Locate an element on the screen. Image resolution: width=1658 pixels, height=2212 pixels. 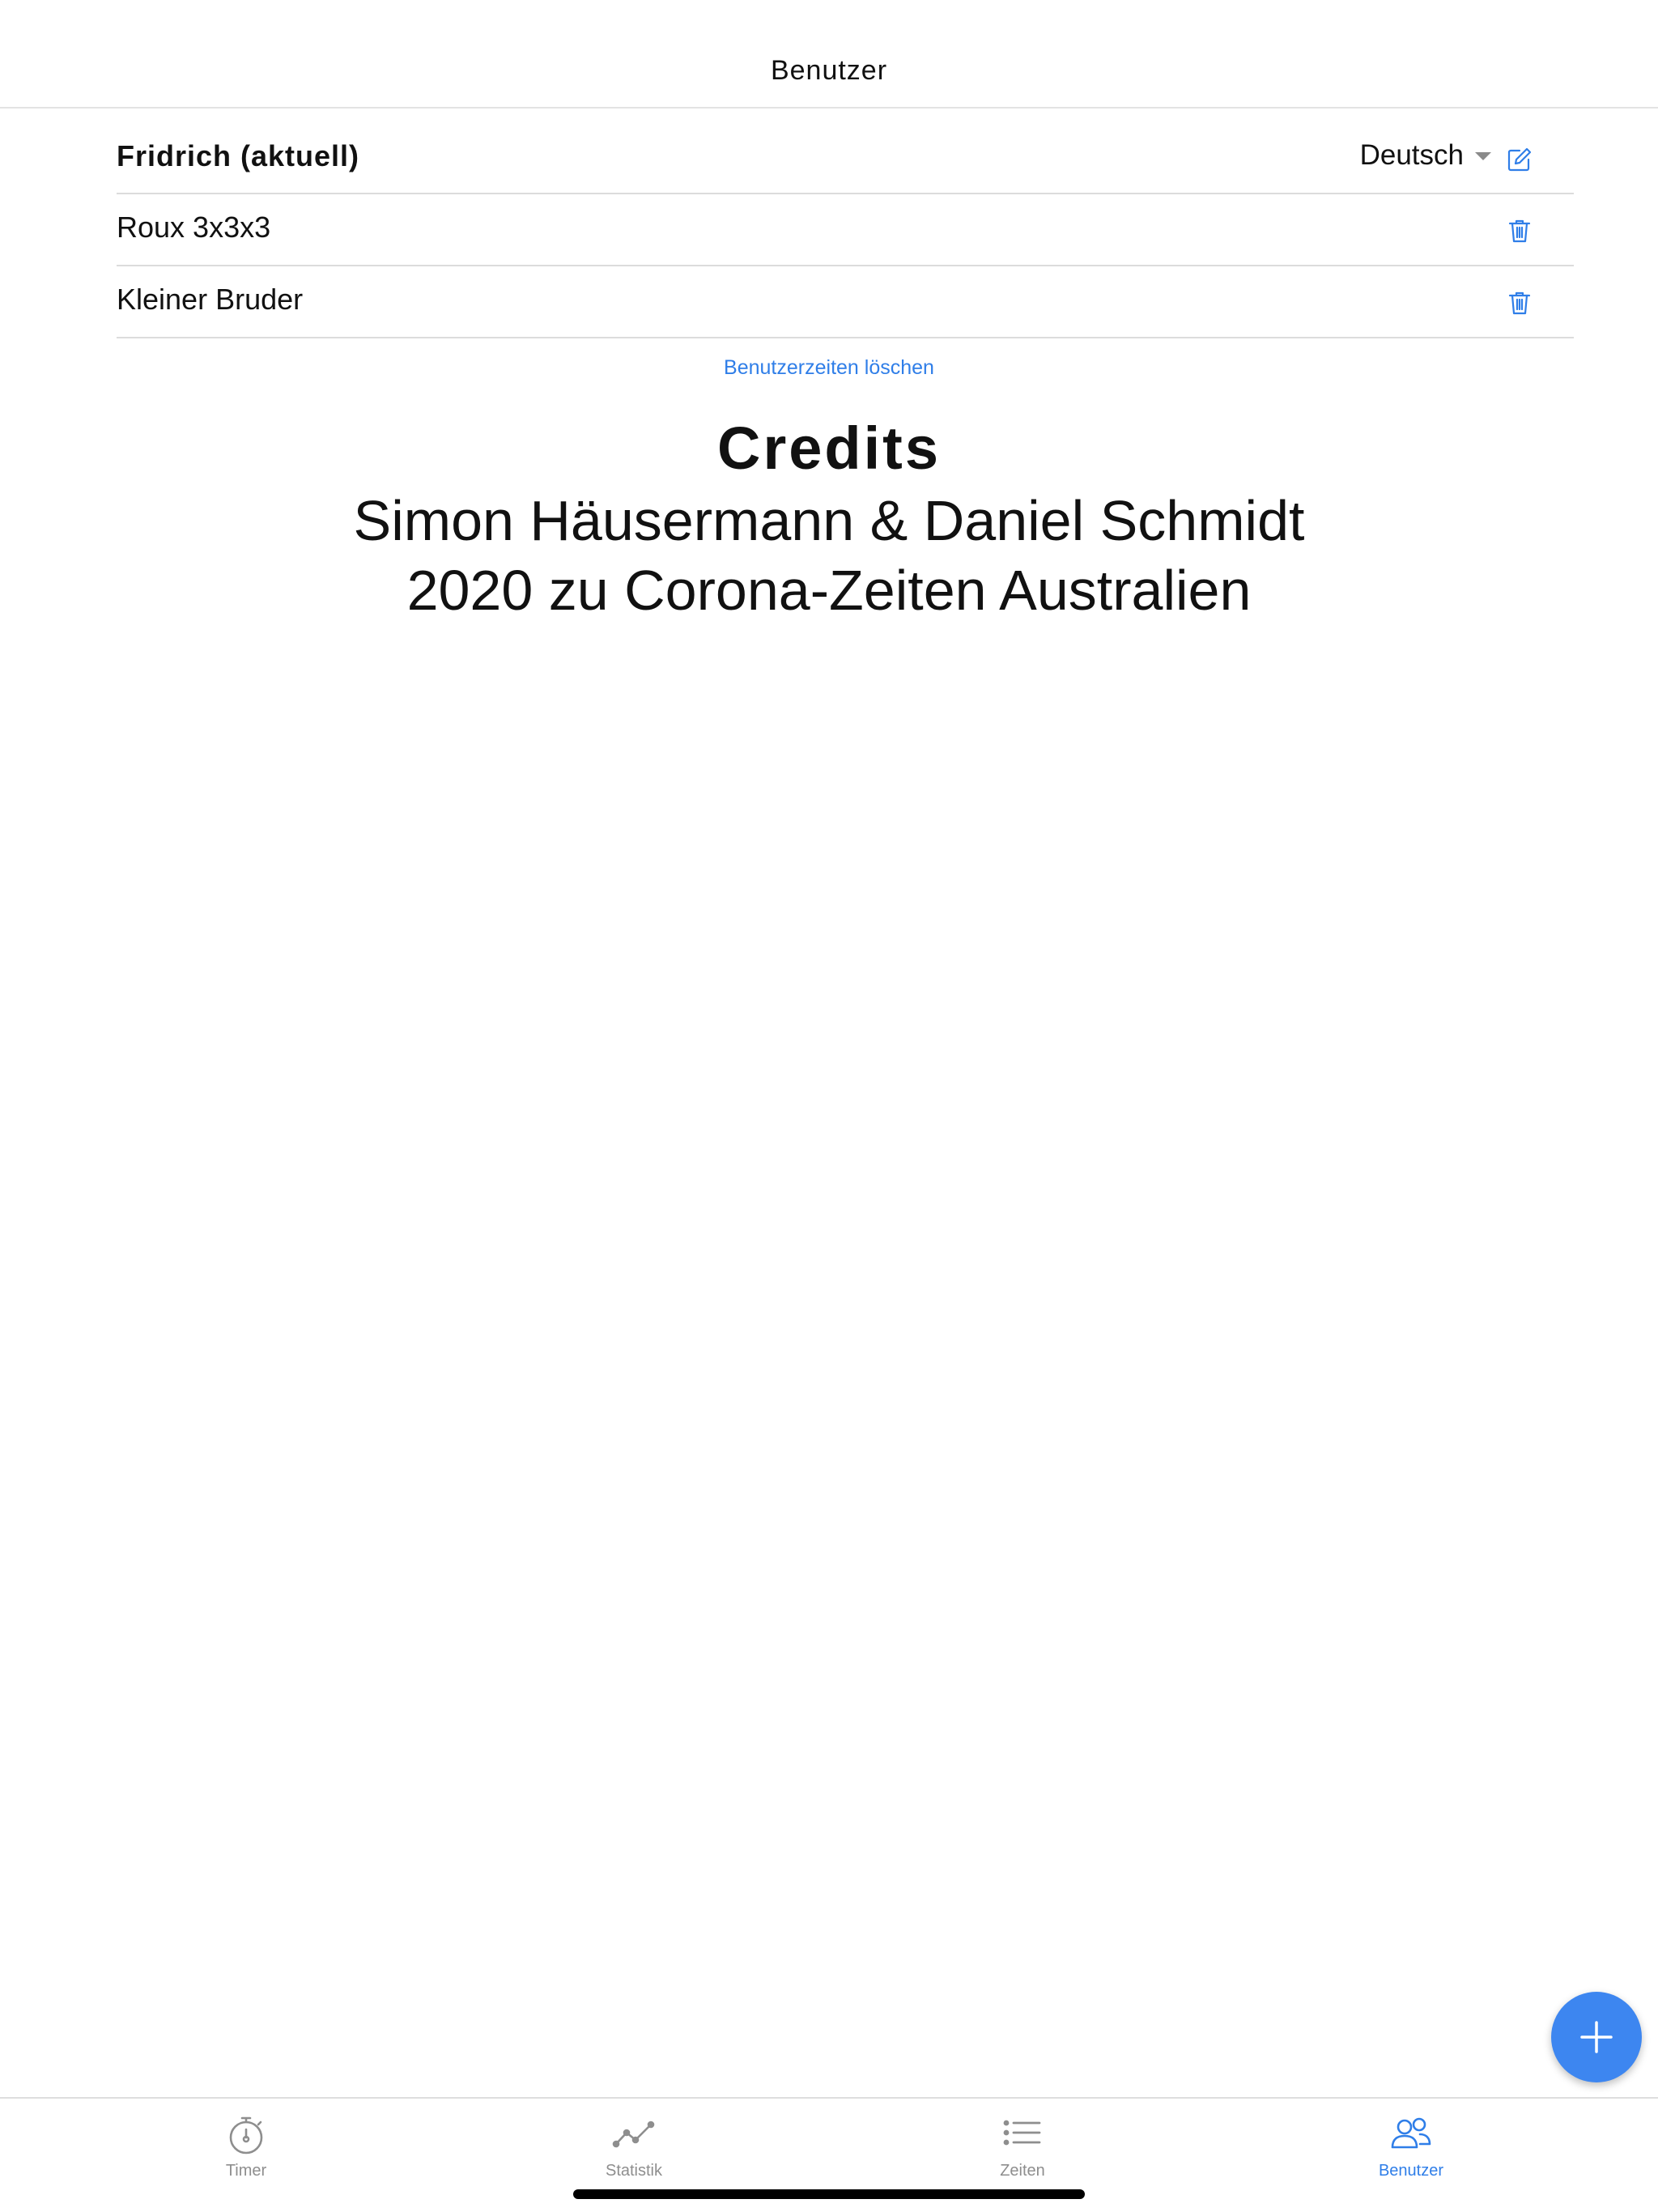
edit-icon is located at coordinates (1519, 160).